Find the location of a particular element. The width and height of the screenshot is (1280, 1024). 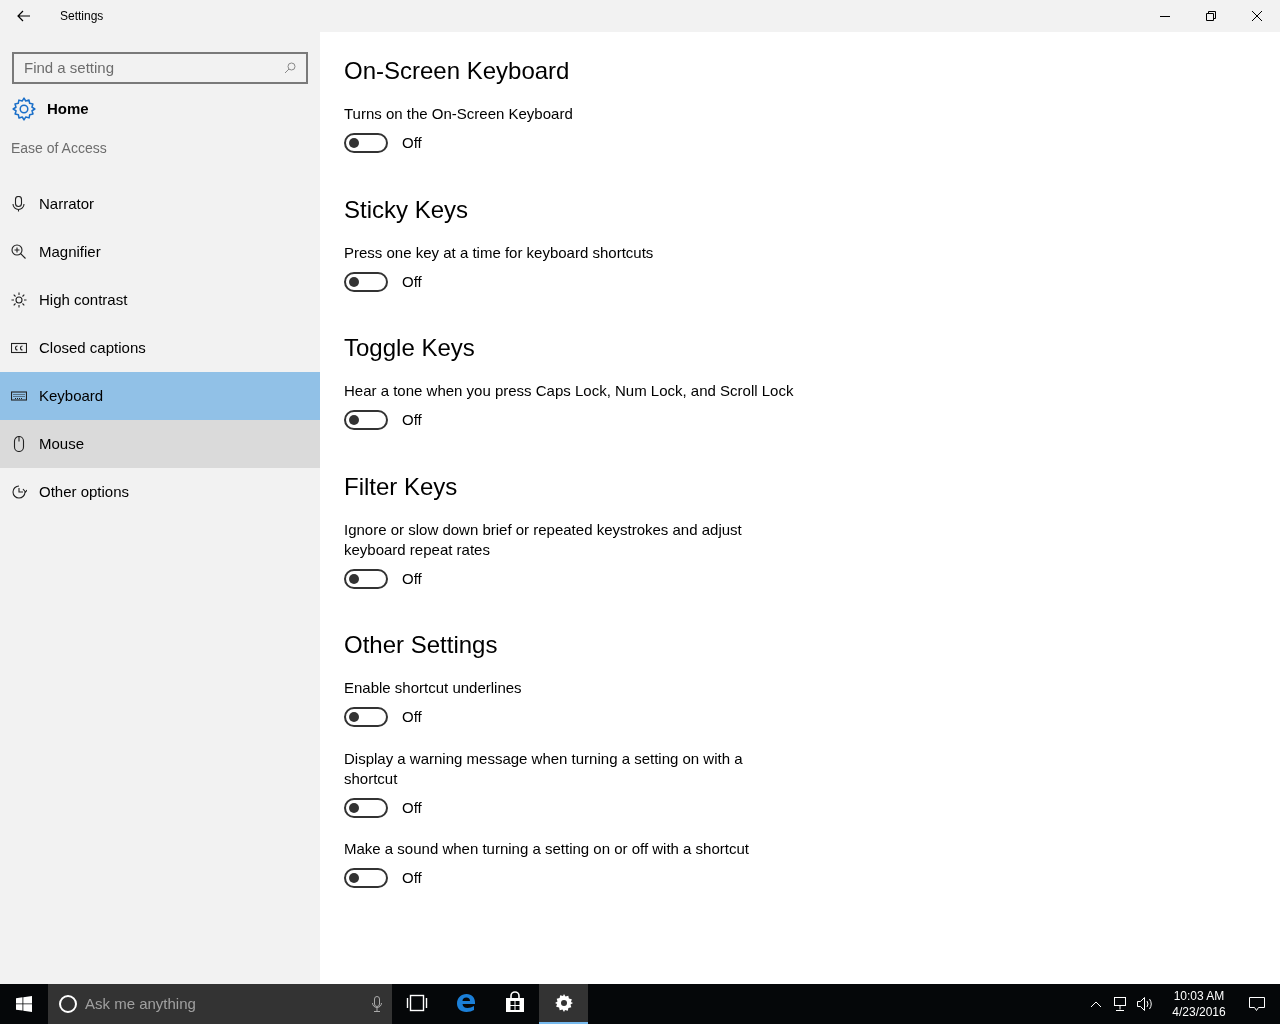

setting-description: Enable shortcut underlines is located at coordinates (433, 688).